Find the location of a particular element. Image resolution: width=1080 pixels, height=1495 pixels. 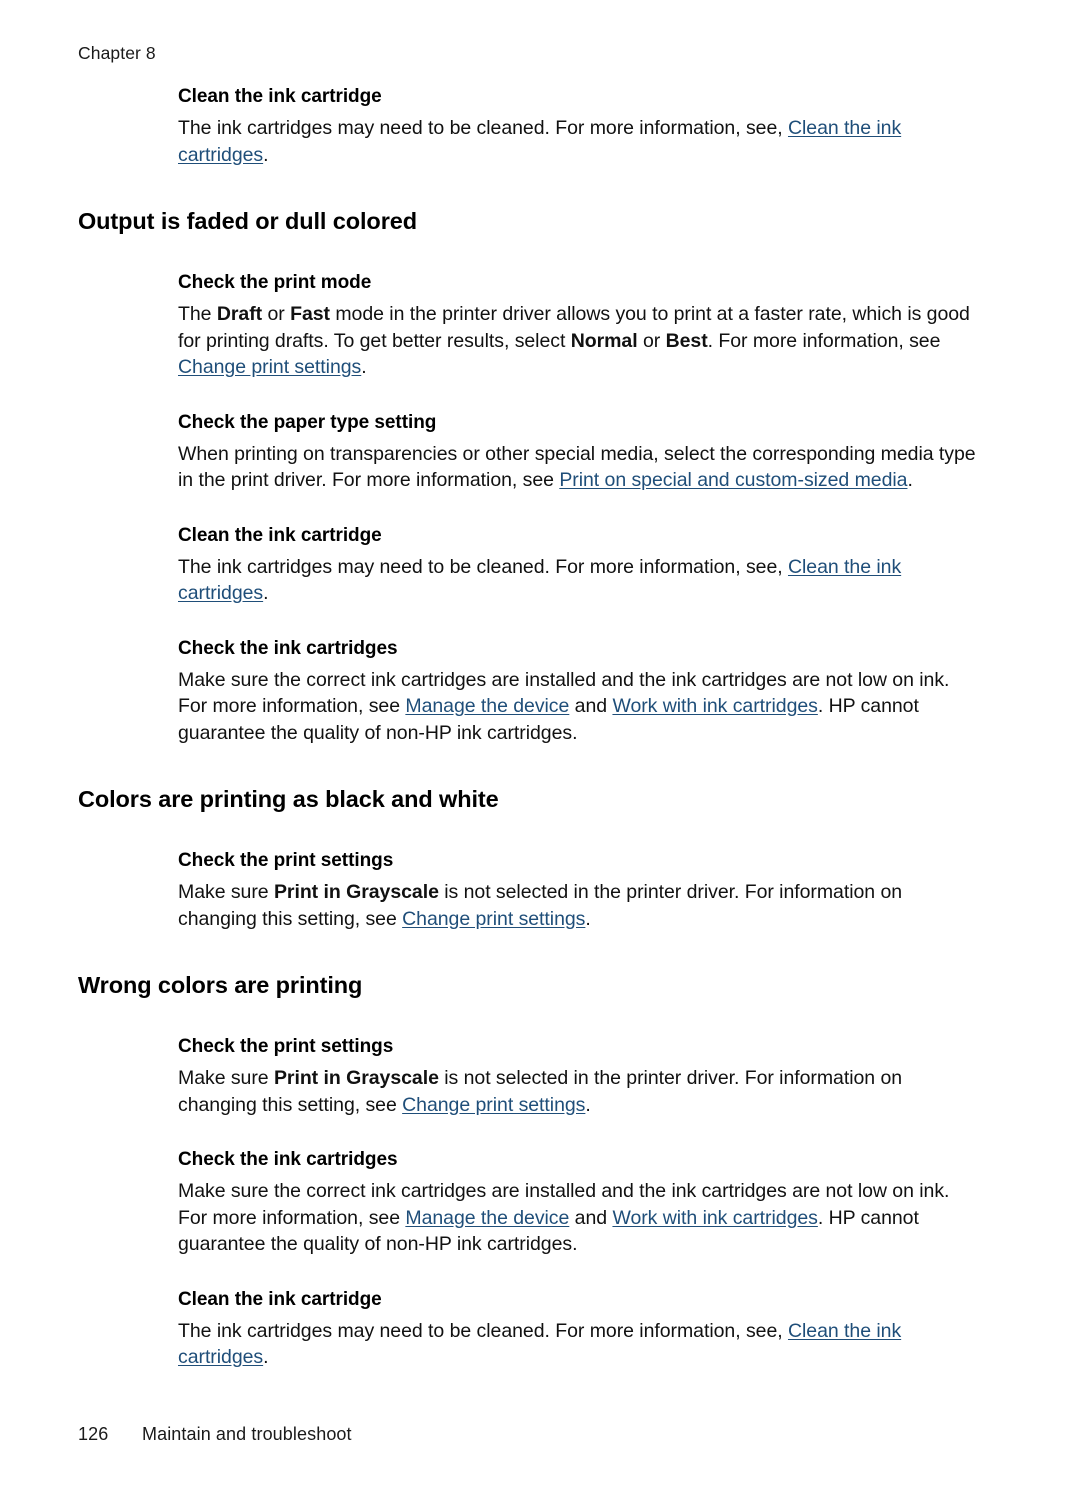

chapter-running-header: Chapter 8 is located at coordinates (117, 53).